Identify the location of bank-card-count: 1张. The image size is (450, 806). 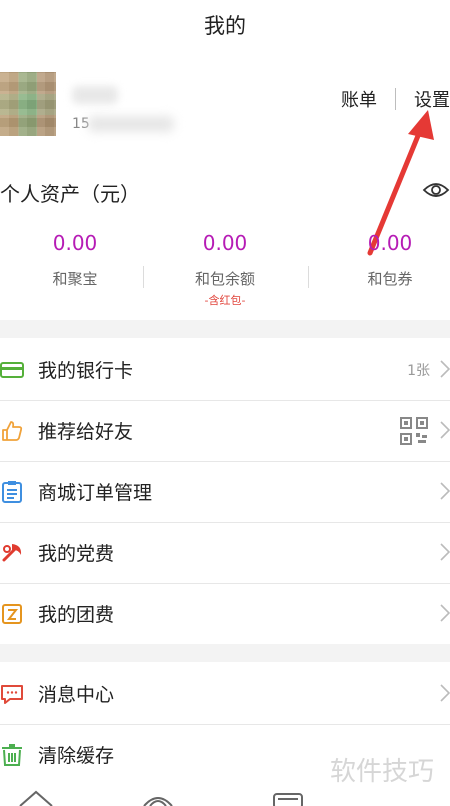
(418, 371).